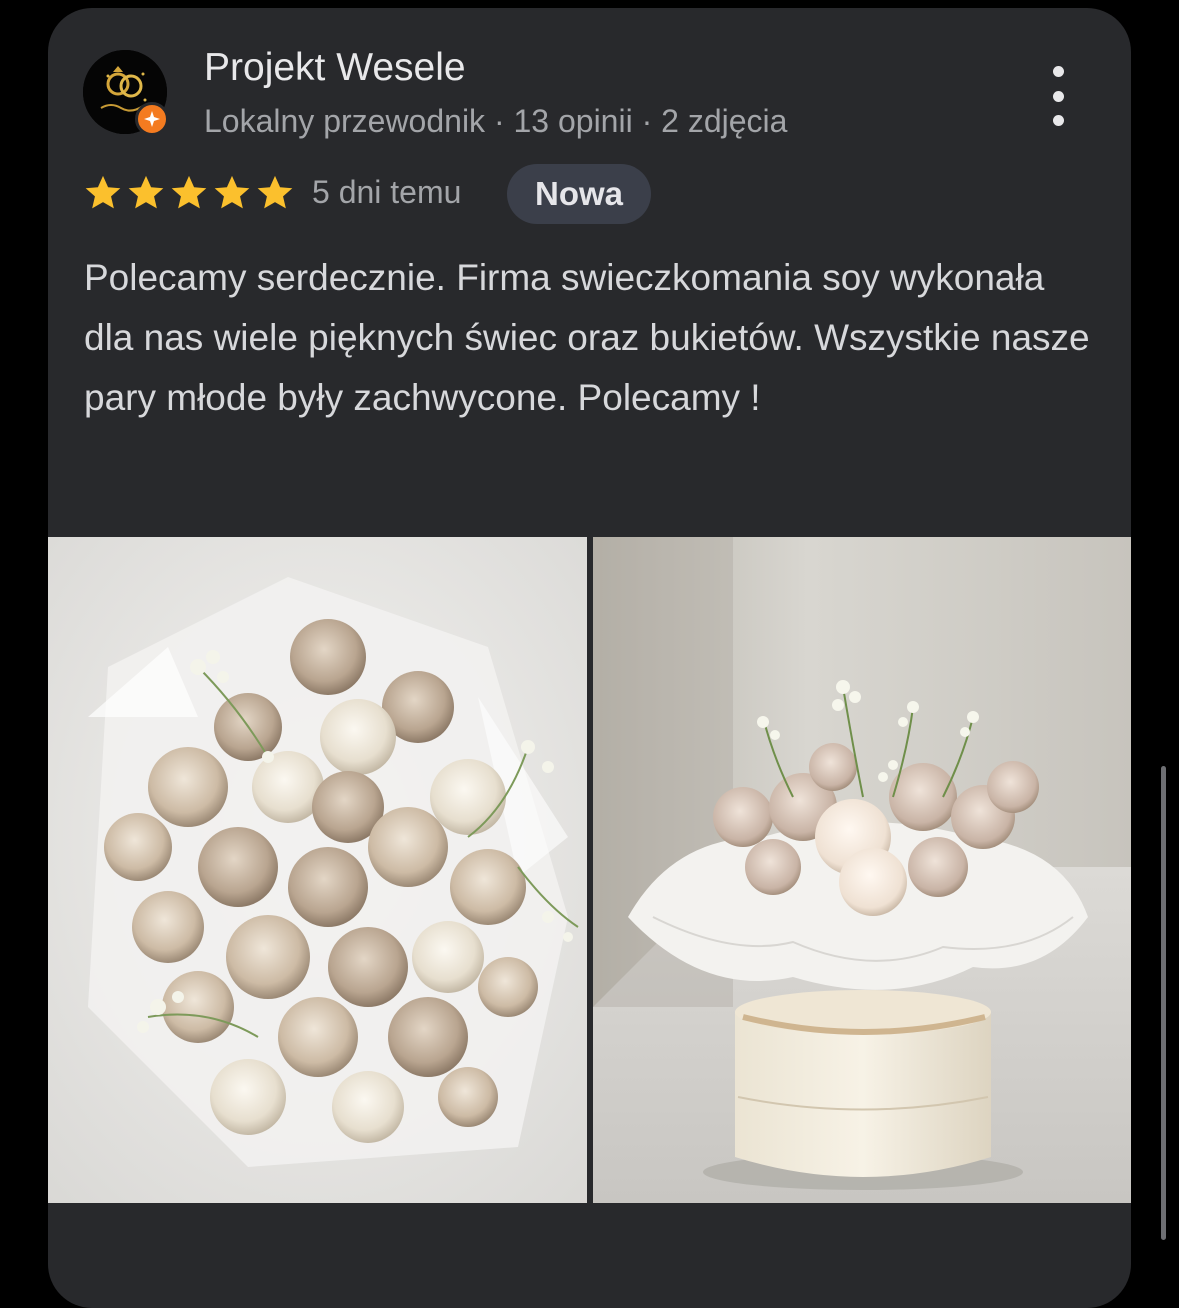 Image resolution: width=1179 pixels, height=1308 pixels. I want to click on local-guide-badge-icon, so click(152, 119).